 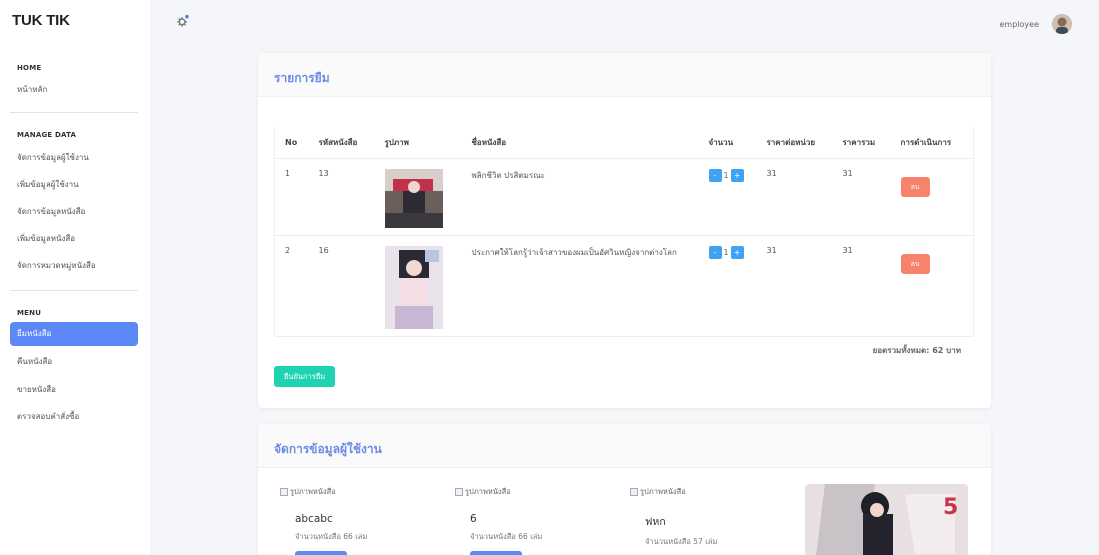 I want to click on brand-logo: TUK TIK, so click(x=41, y=20).